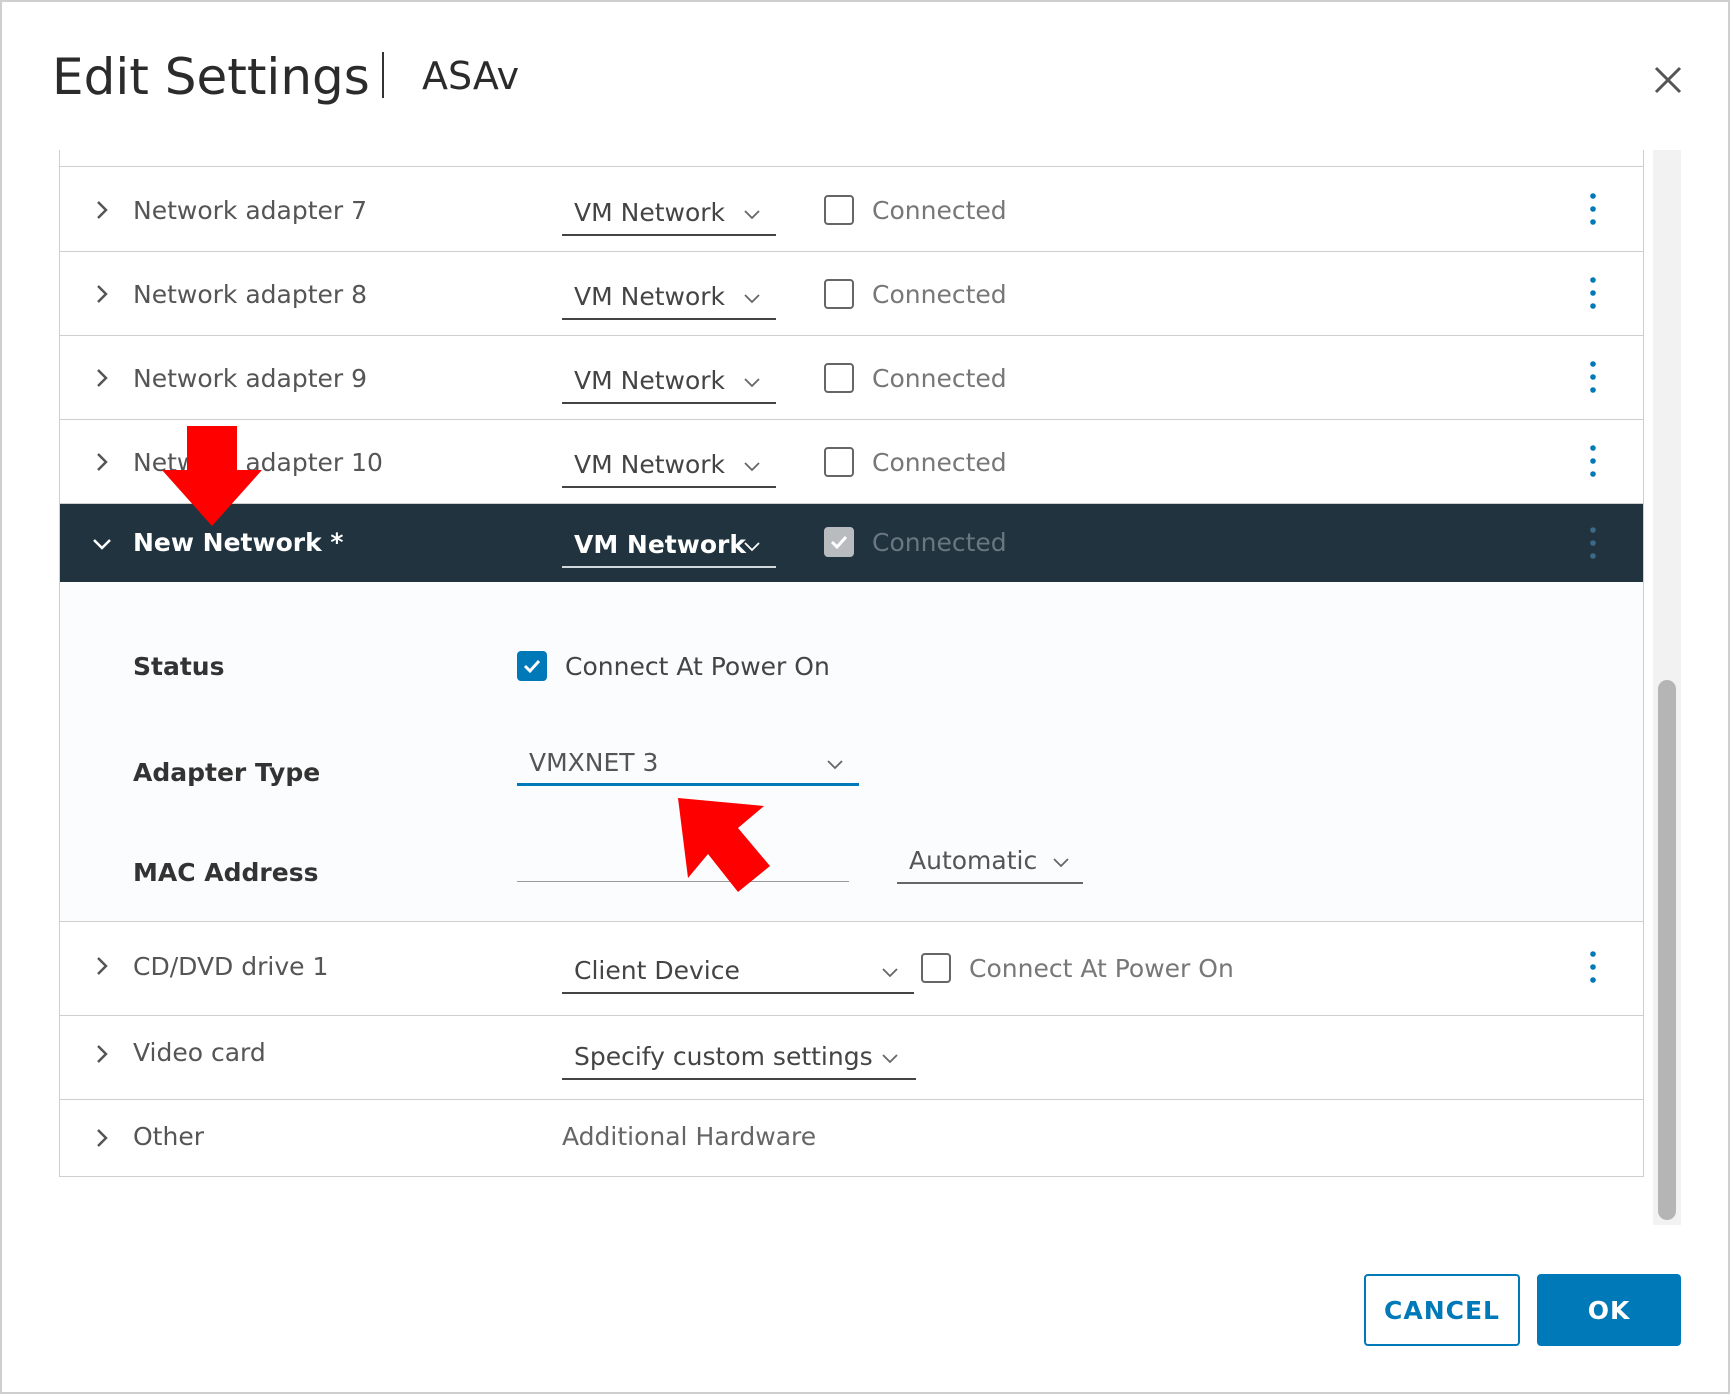 This screenshot has width=1730, height=1394. What do you see at coordinates (851, 158) in the screenshot?
I see `cutoff-row` at bounding box center [851, 158].